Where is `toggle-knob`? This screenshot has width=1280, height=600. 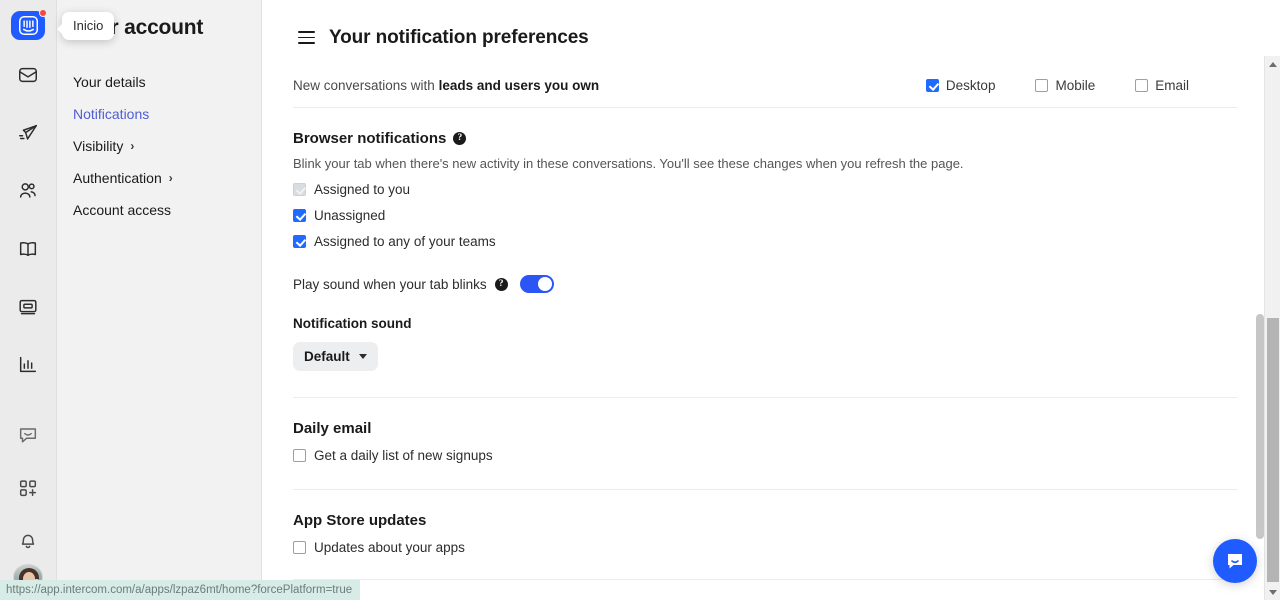 toggle-knob is located at coordinates (544, 284).